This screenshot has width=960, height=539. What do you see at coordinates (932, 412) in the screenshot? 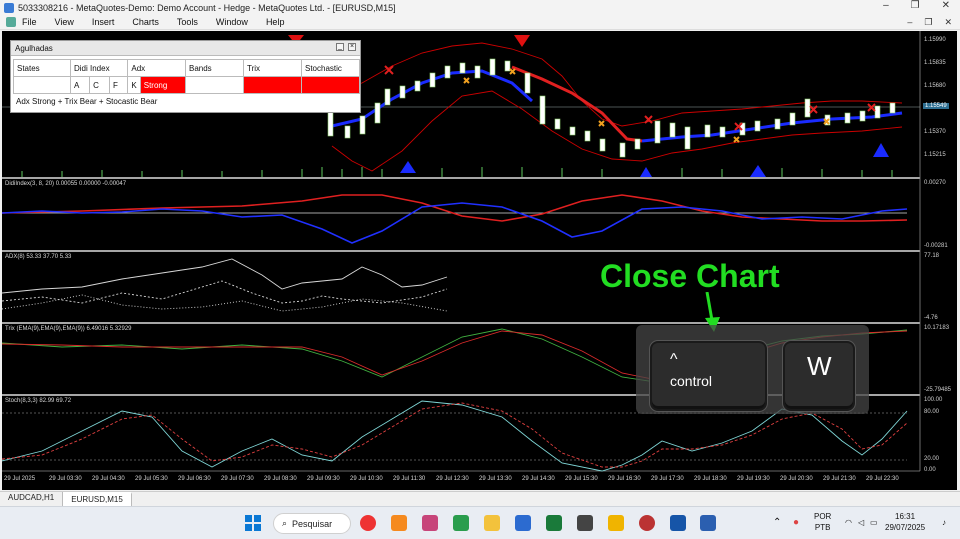
I see `stoch-axis-80: 80.00` at bounding box center [932, 412].